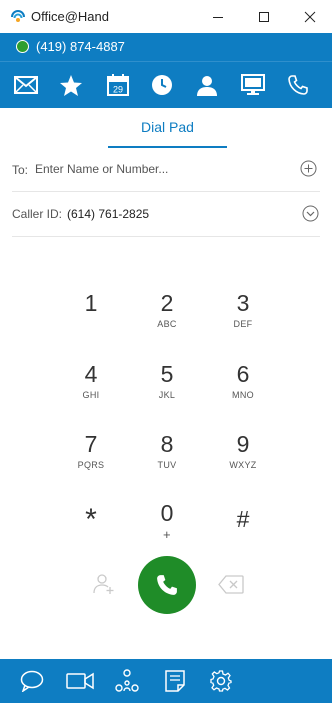 The image size is (332, 710). What do you see at coordinates (91, 444) in the screenshot?
I see `key-digit: 7` at bounding box center [91, 444].